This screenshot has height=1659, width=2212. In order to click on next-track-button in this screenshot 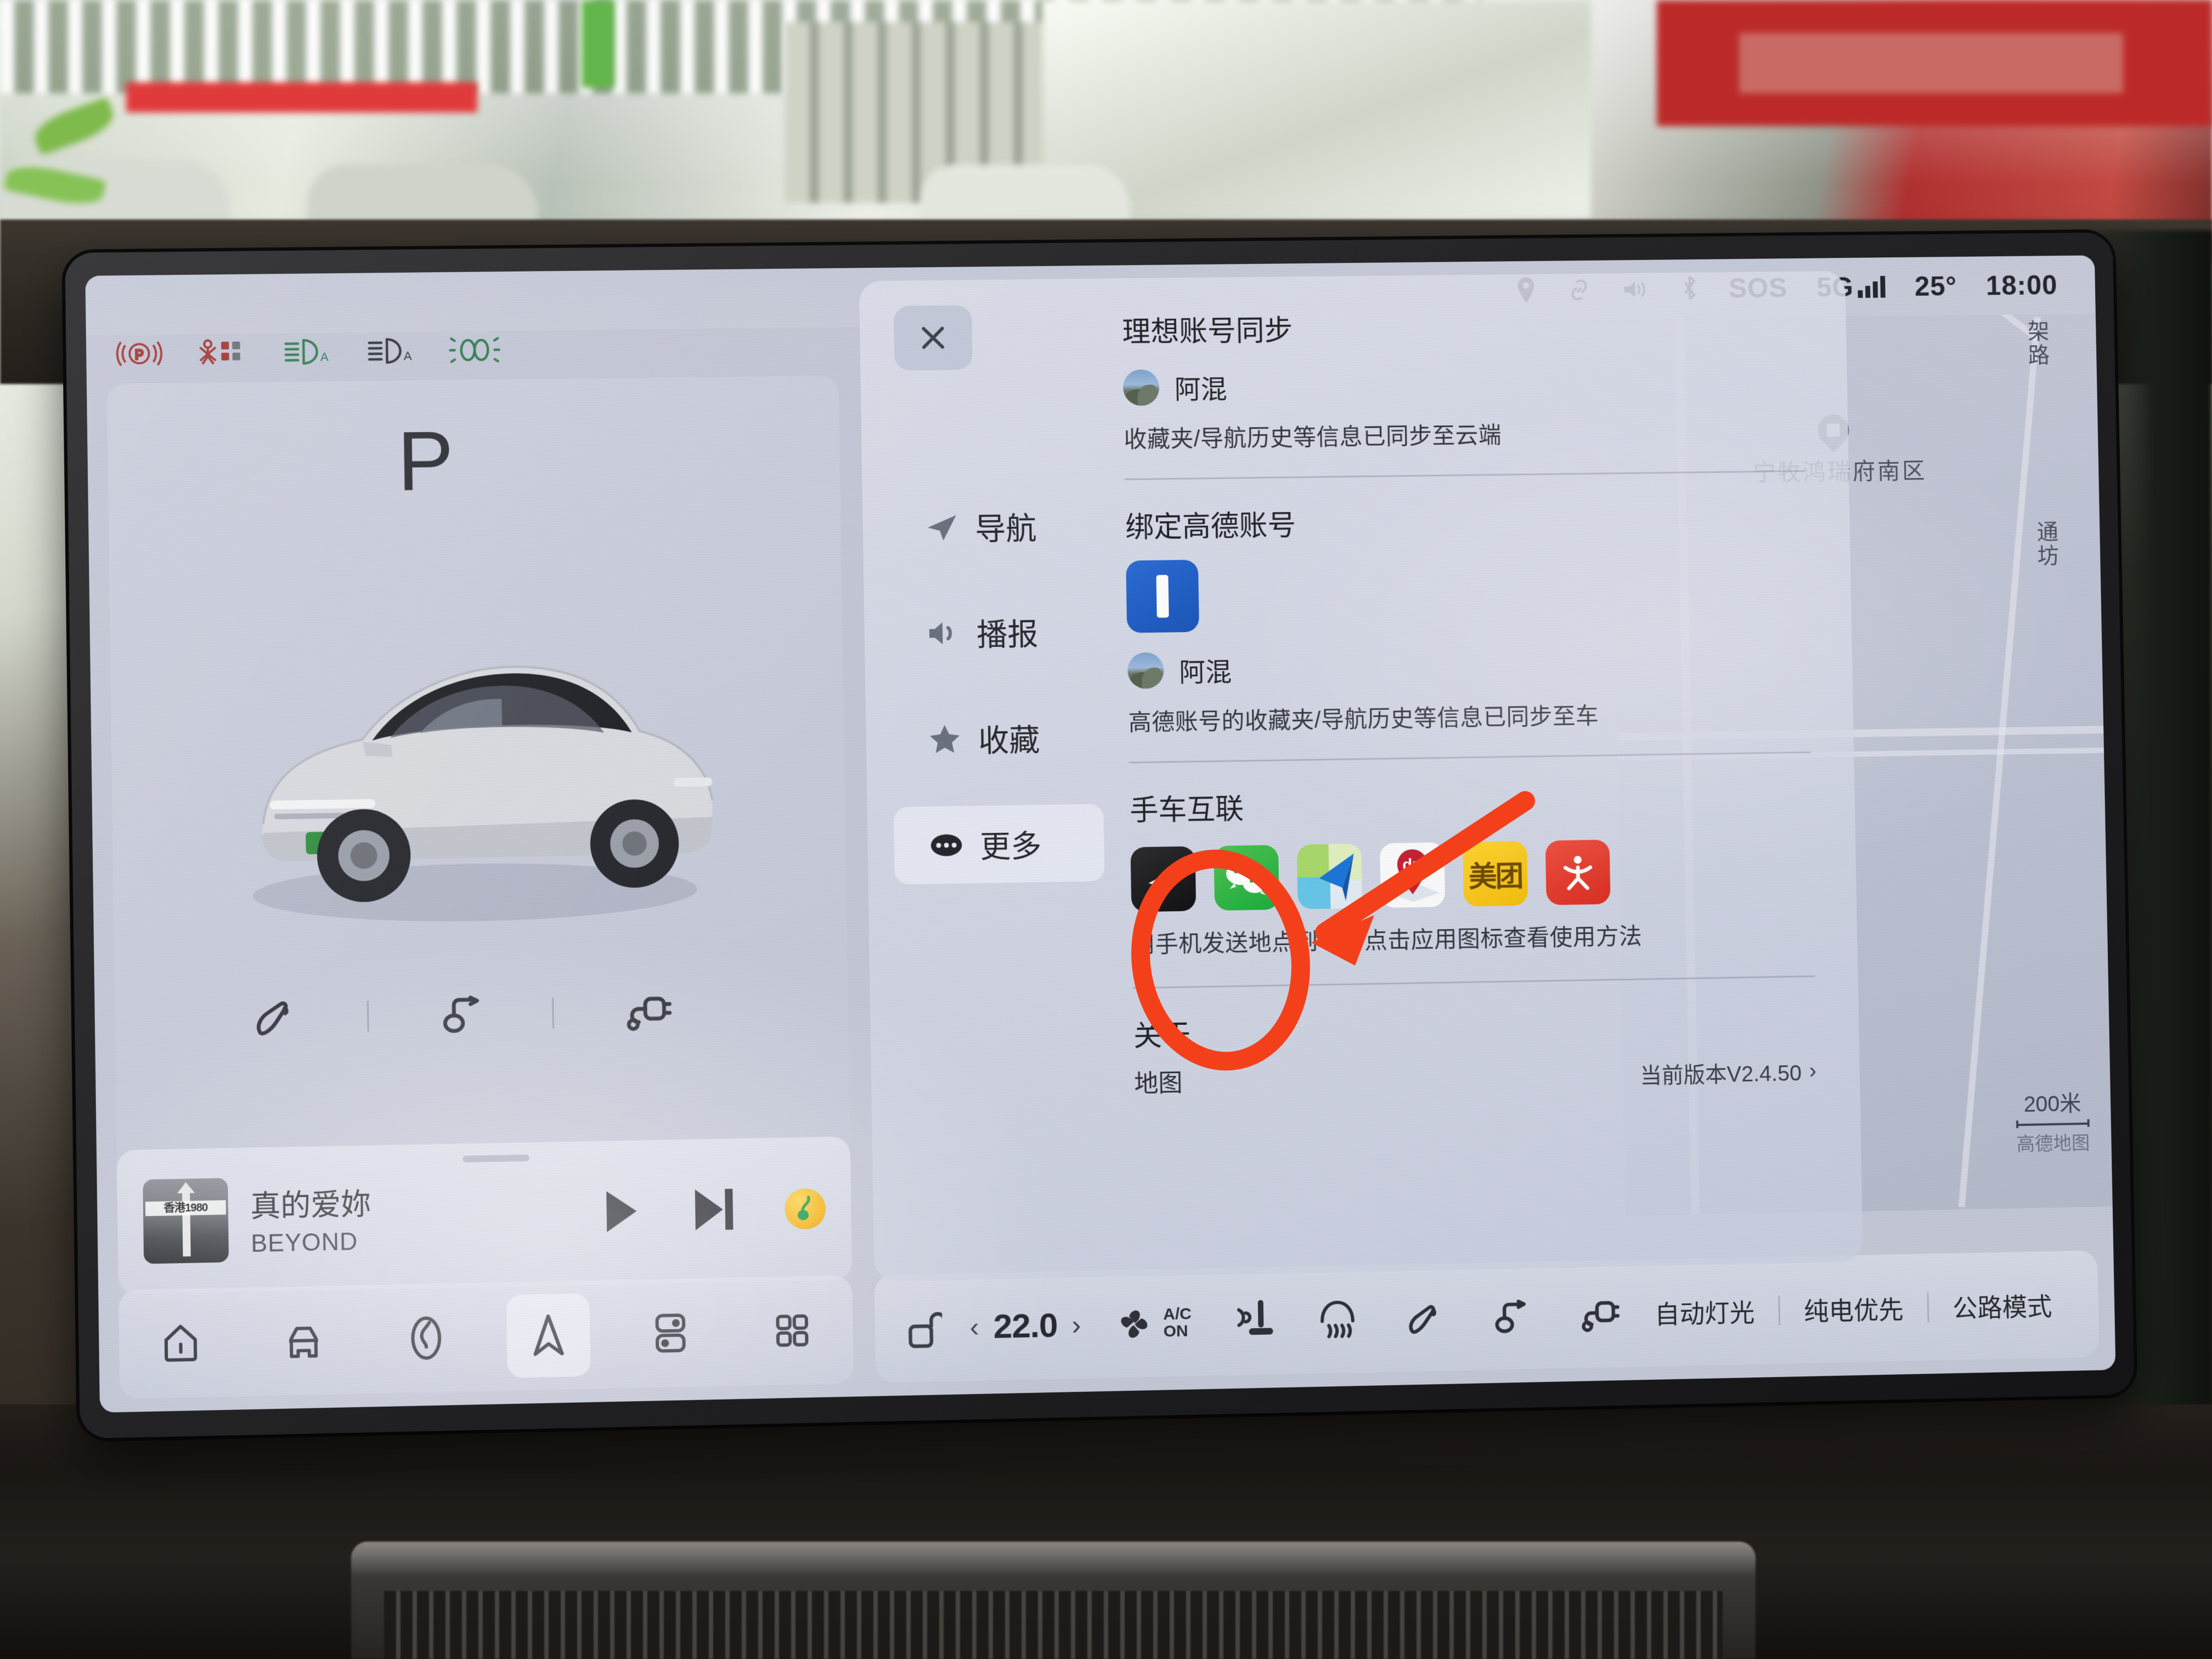, I will do `click(714, 1211)`.